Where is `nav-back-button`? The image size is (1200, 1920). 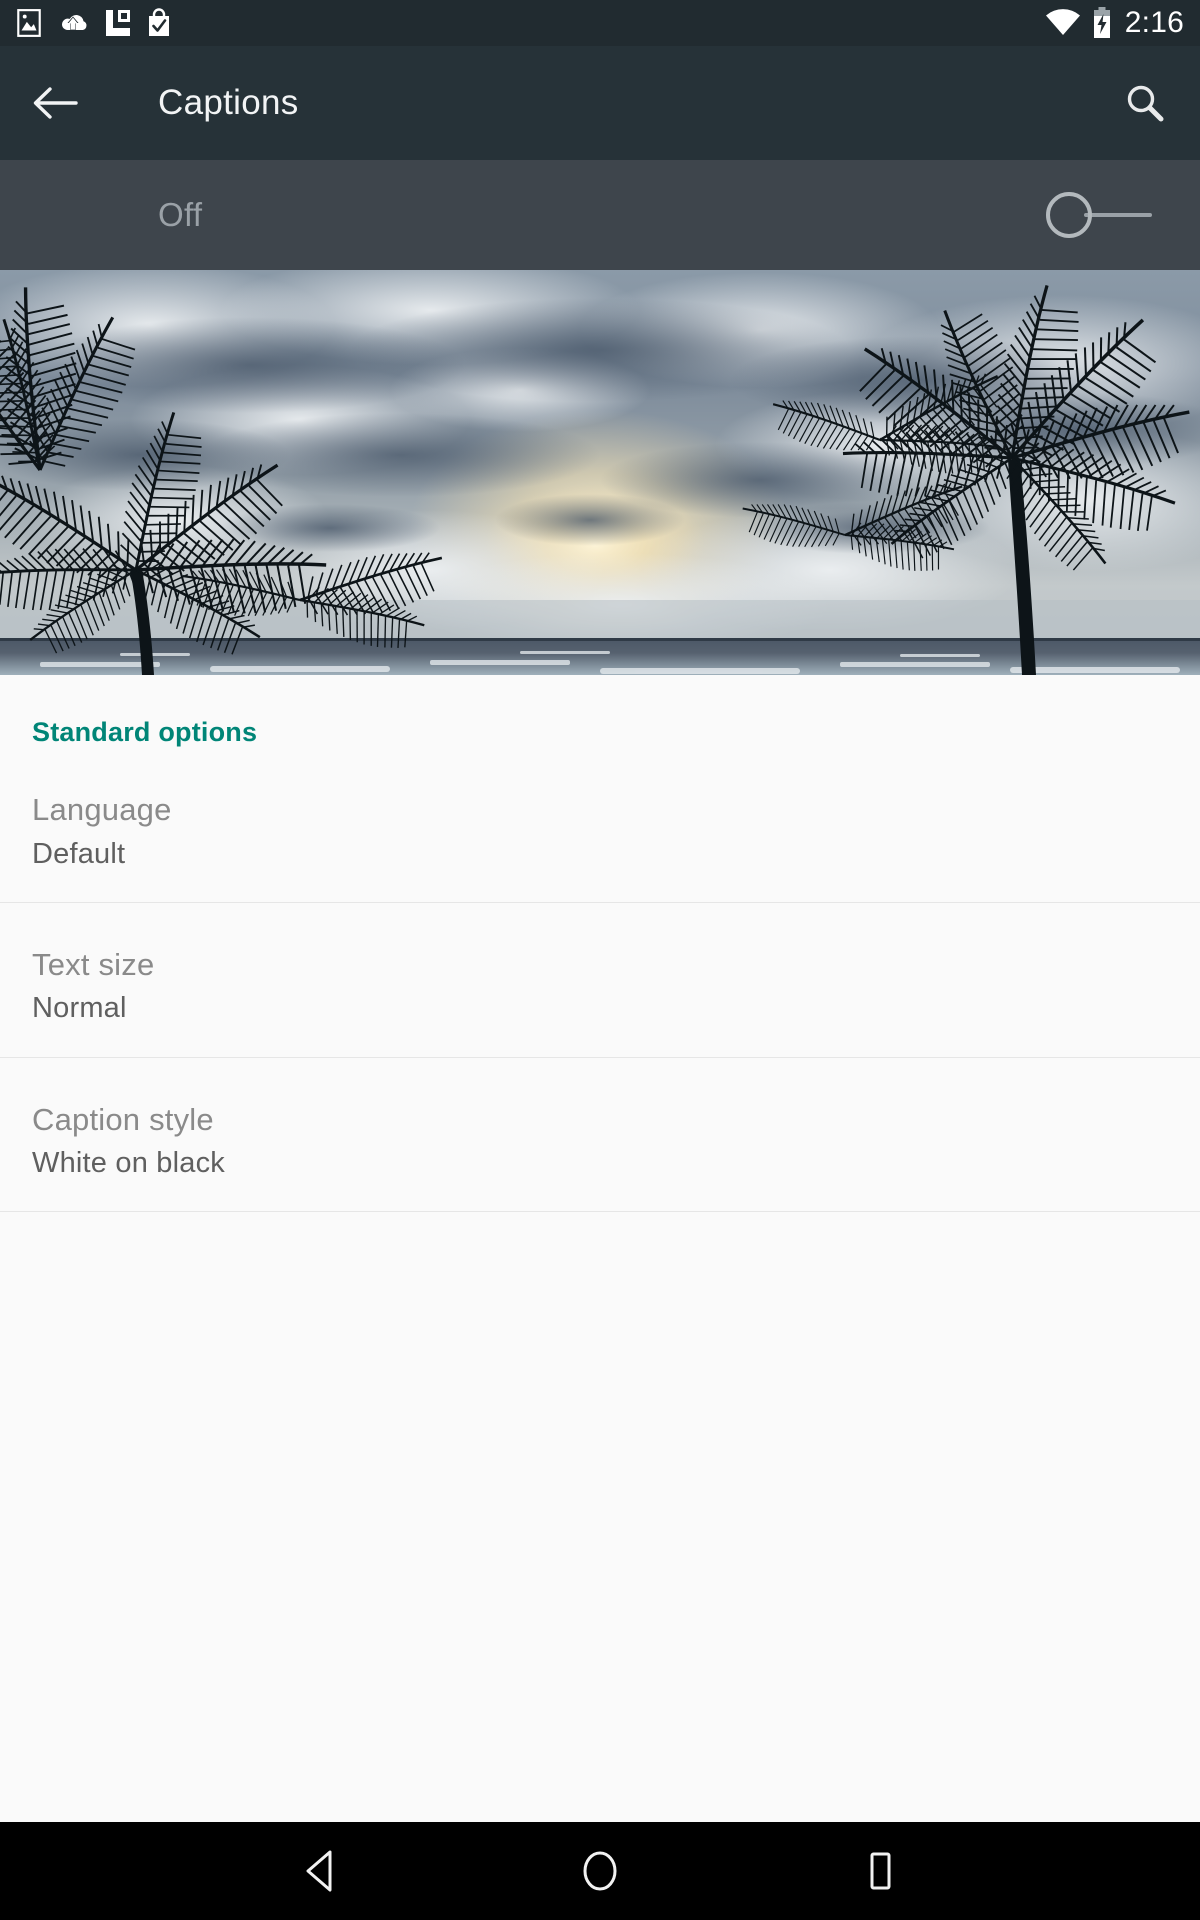 nav-back-button is located at coordinates (320, 1871).